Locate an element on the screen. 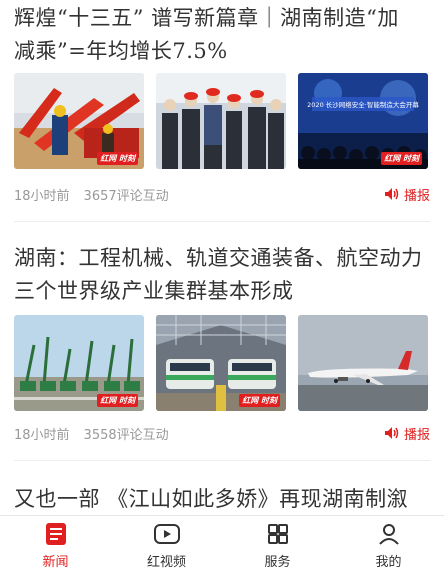 The width and height of the screenshot is (444, 580). tab-label: 服务 is located at coordinates (277, 562).